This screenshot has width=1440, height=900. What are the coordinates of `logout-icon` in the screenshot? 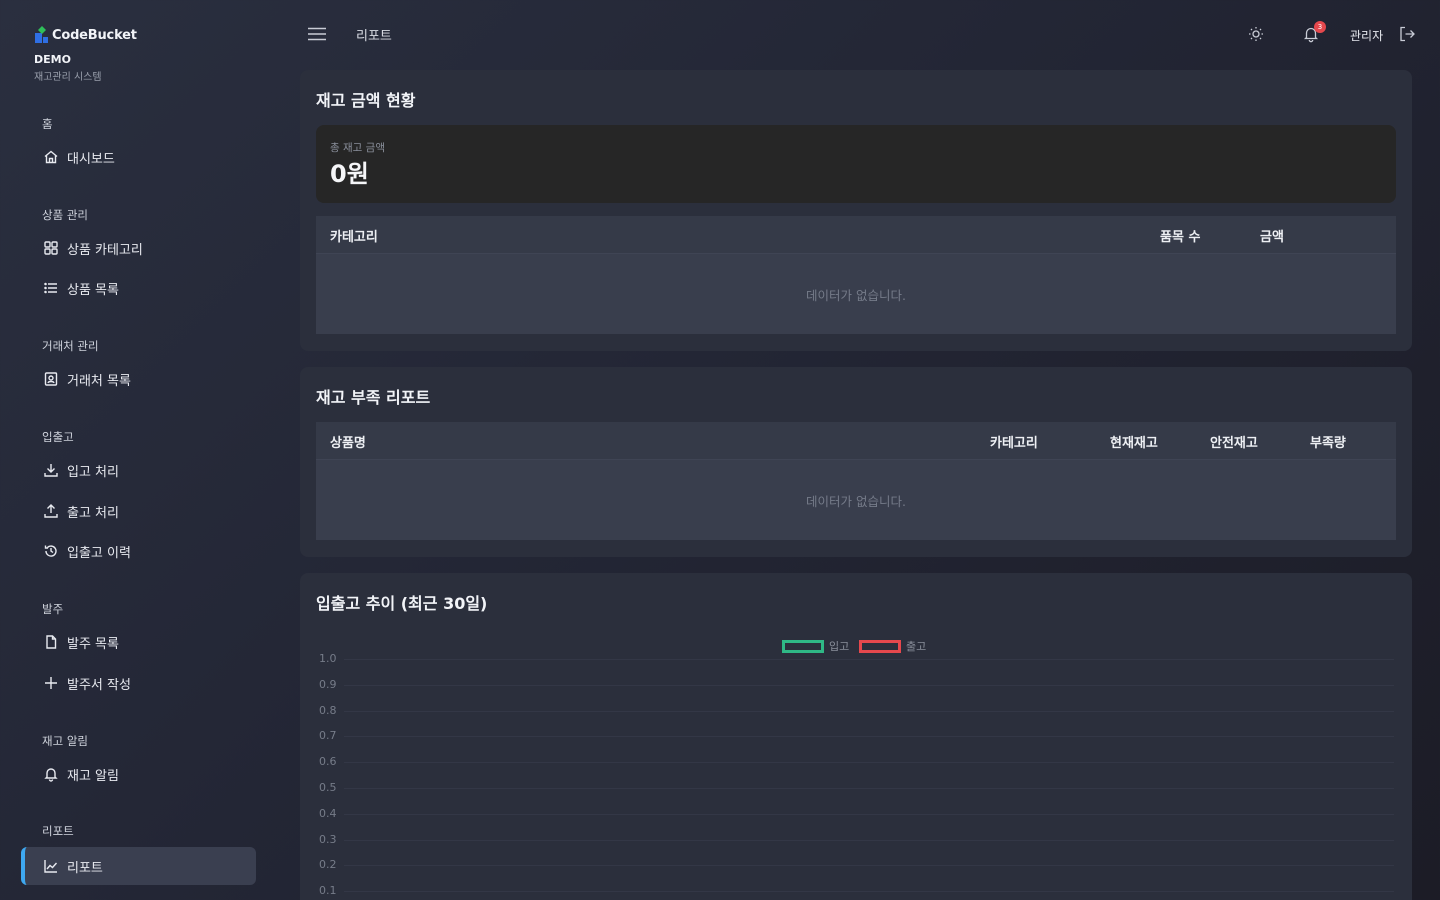 It's located at (1407, 34).